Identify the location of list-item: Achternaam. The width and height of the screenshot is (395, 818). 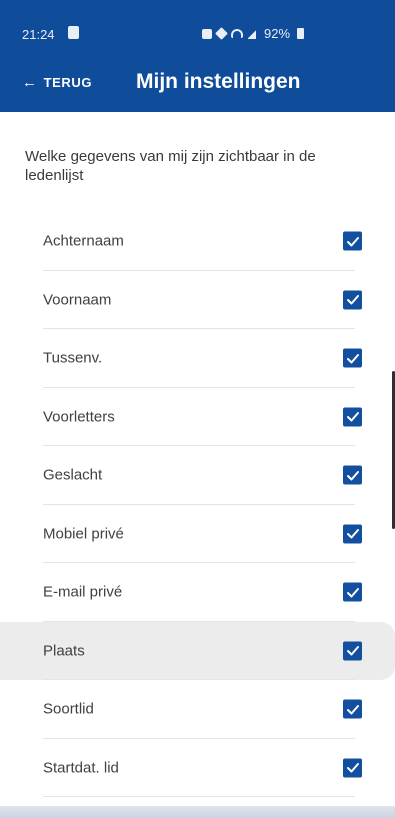
(197, 241).